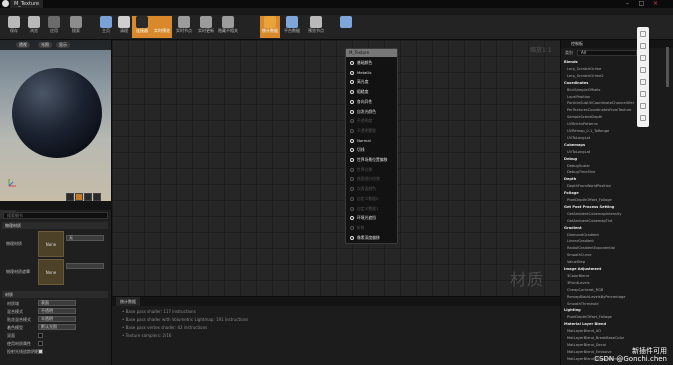 Image resolution: width=673 pixels, height=365 pixels. What do you see at coordinates (643, 82) in the screenshot?
I see `list-icon` at bounding box center [643, 82].